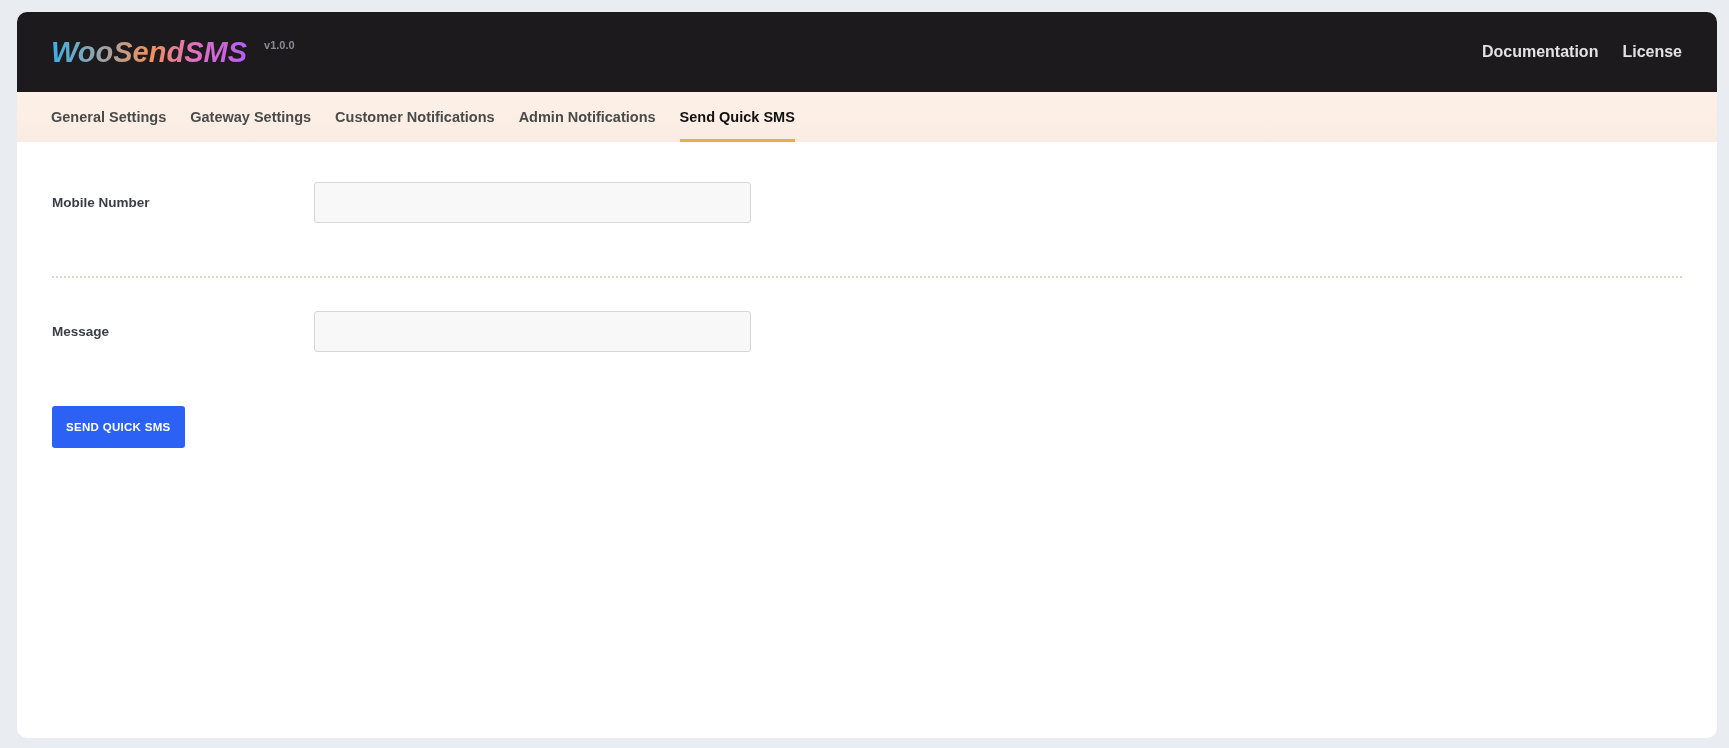  I want to click on field-label: Mobile Number, so click(101, 202).